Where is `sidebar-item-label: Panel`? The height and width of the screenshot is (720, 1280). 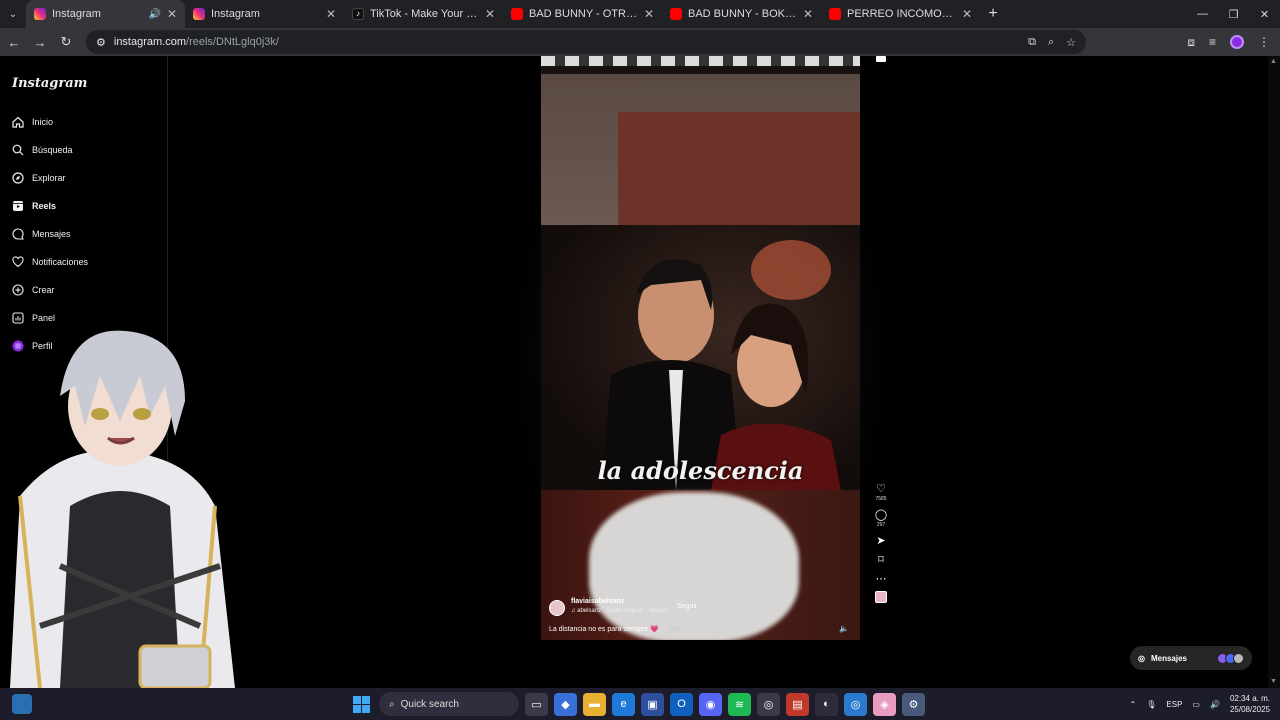
sidebar-item-label: Panel is located at coordinates (44, 318).